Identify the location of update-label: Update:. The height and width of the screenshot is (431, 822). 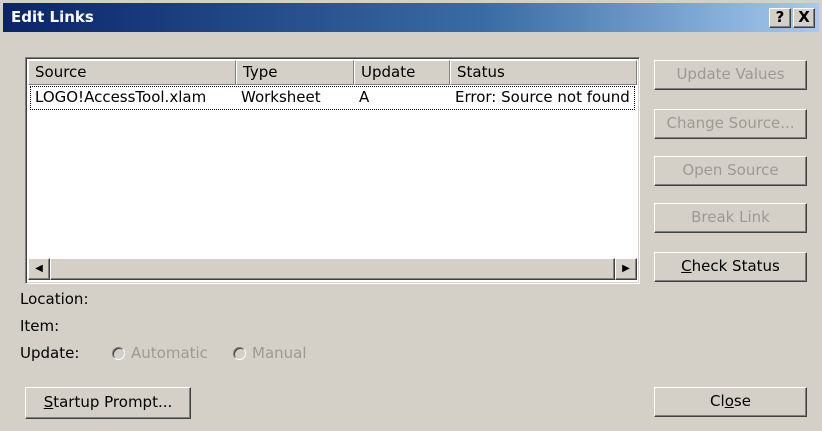
(50, 353).